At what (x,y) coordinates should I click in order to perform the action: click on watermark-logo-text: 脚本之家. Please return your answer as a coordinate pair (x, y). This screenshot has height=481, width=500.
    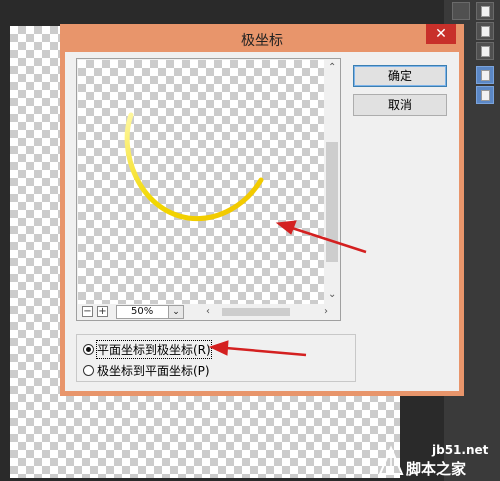
    Looking at the image, I should click on (436, 469).